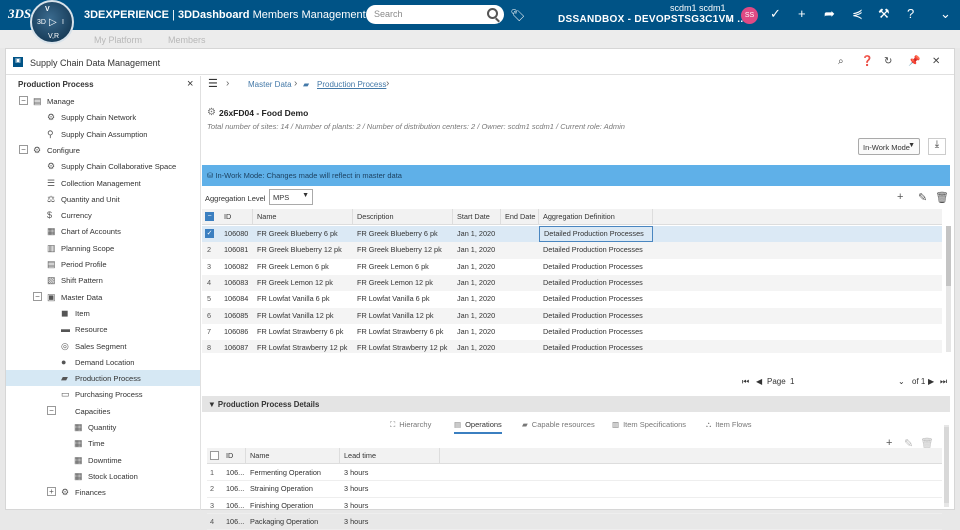  Describe the element at coordinates (403, 267) in the screenshot. I see `table-cell: FR Greek Lemon 6 pk` at that location.